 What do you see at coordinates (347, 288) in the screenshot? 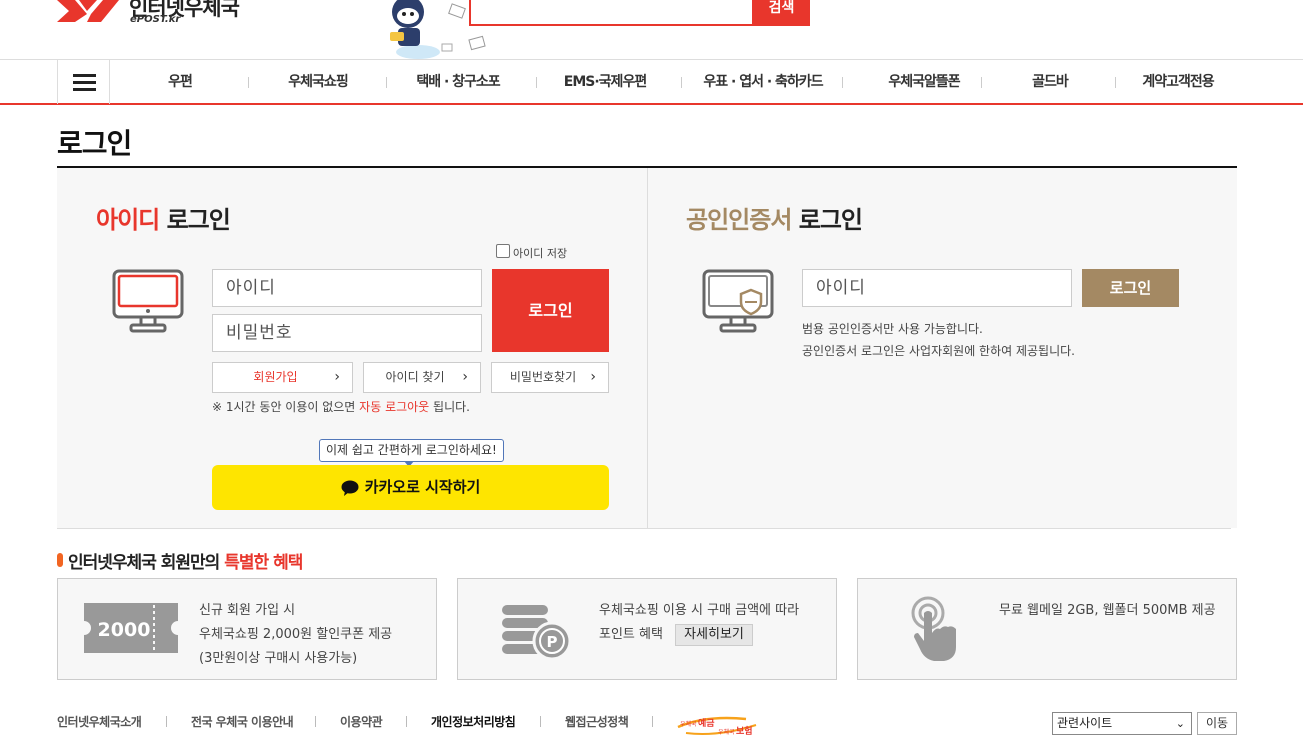
I see `id-input: 아이디` at bounding box center [347, 288].